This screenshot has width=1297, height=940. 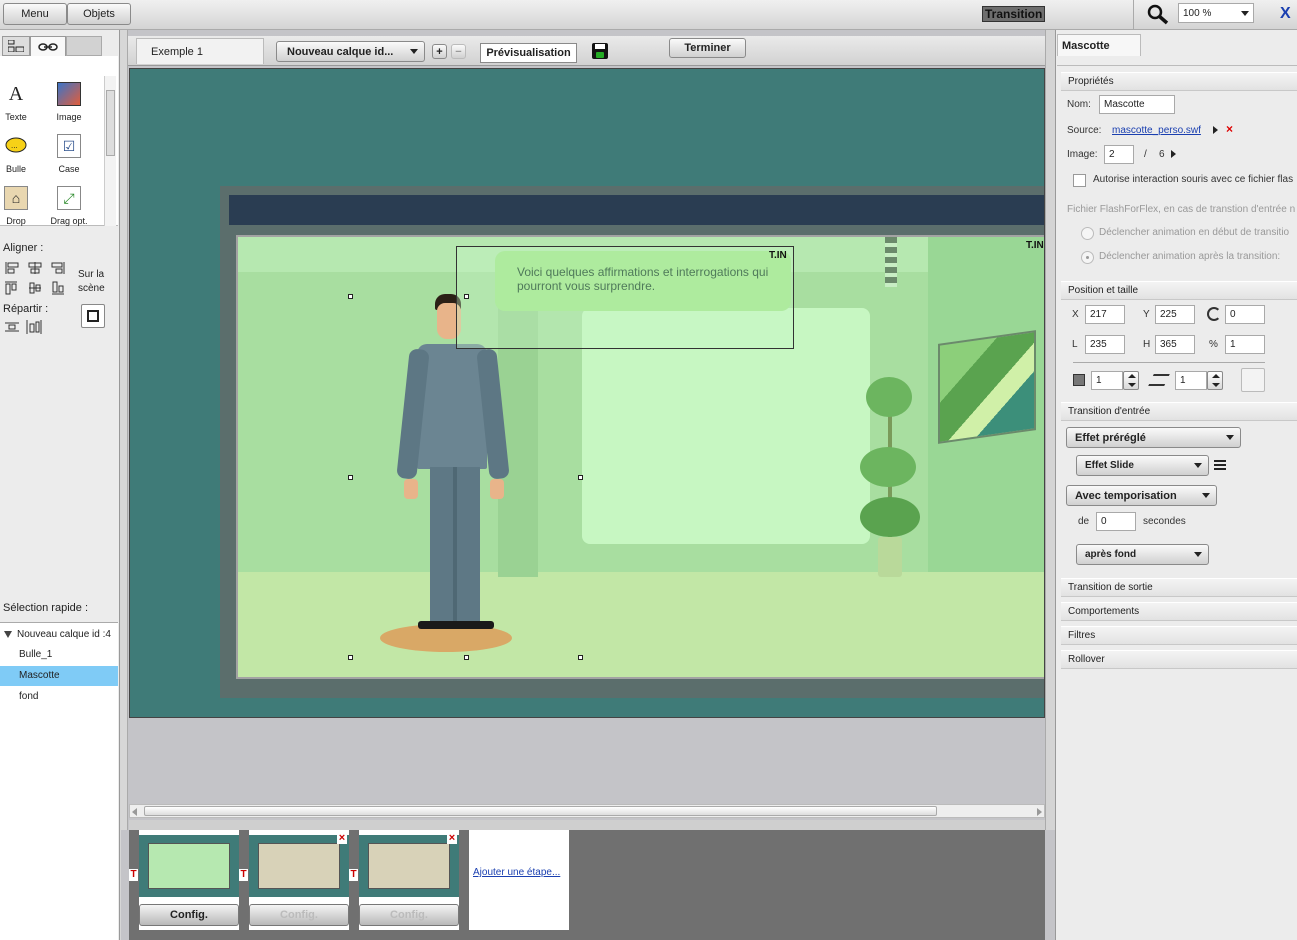 What do you see at coordinates (466, 296) in the screenshot?
I see `handle-top-mid` at bounding box center [466, 296].